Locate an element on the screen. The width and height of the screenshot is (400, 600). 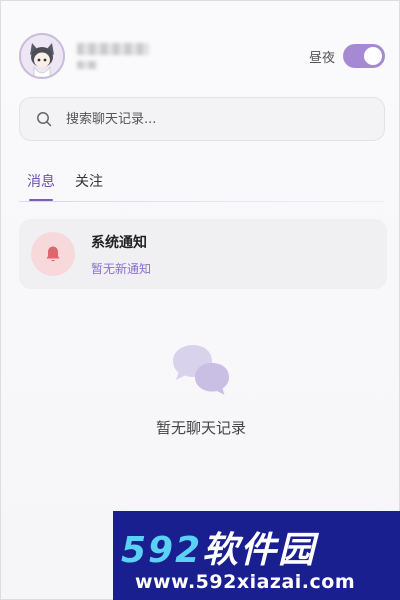
tab-bar: 消息 关注 is located at coordinates (65, 186).